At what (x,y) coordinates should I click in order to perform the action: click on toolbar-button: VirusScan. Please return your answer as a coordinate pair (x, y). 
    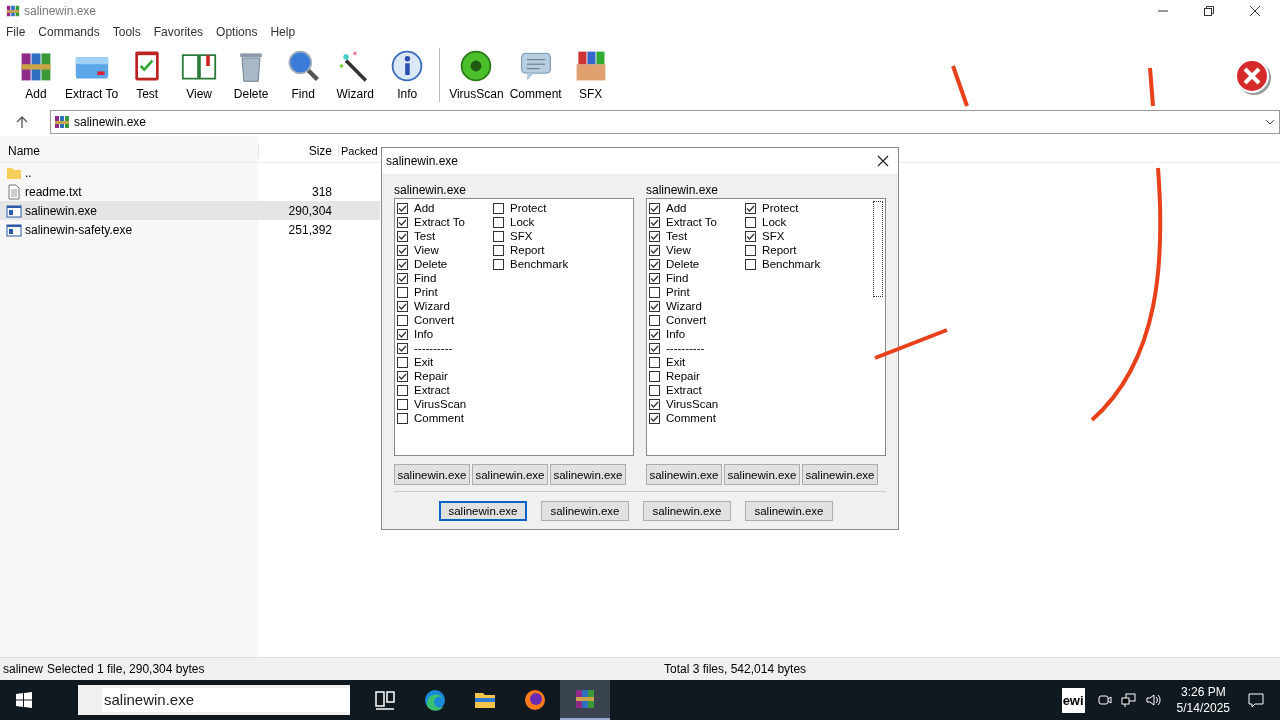
    Looking at the image, I should click on (476, 75).